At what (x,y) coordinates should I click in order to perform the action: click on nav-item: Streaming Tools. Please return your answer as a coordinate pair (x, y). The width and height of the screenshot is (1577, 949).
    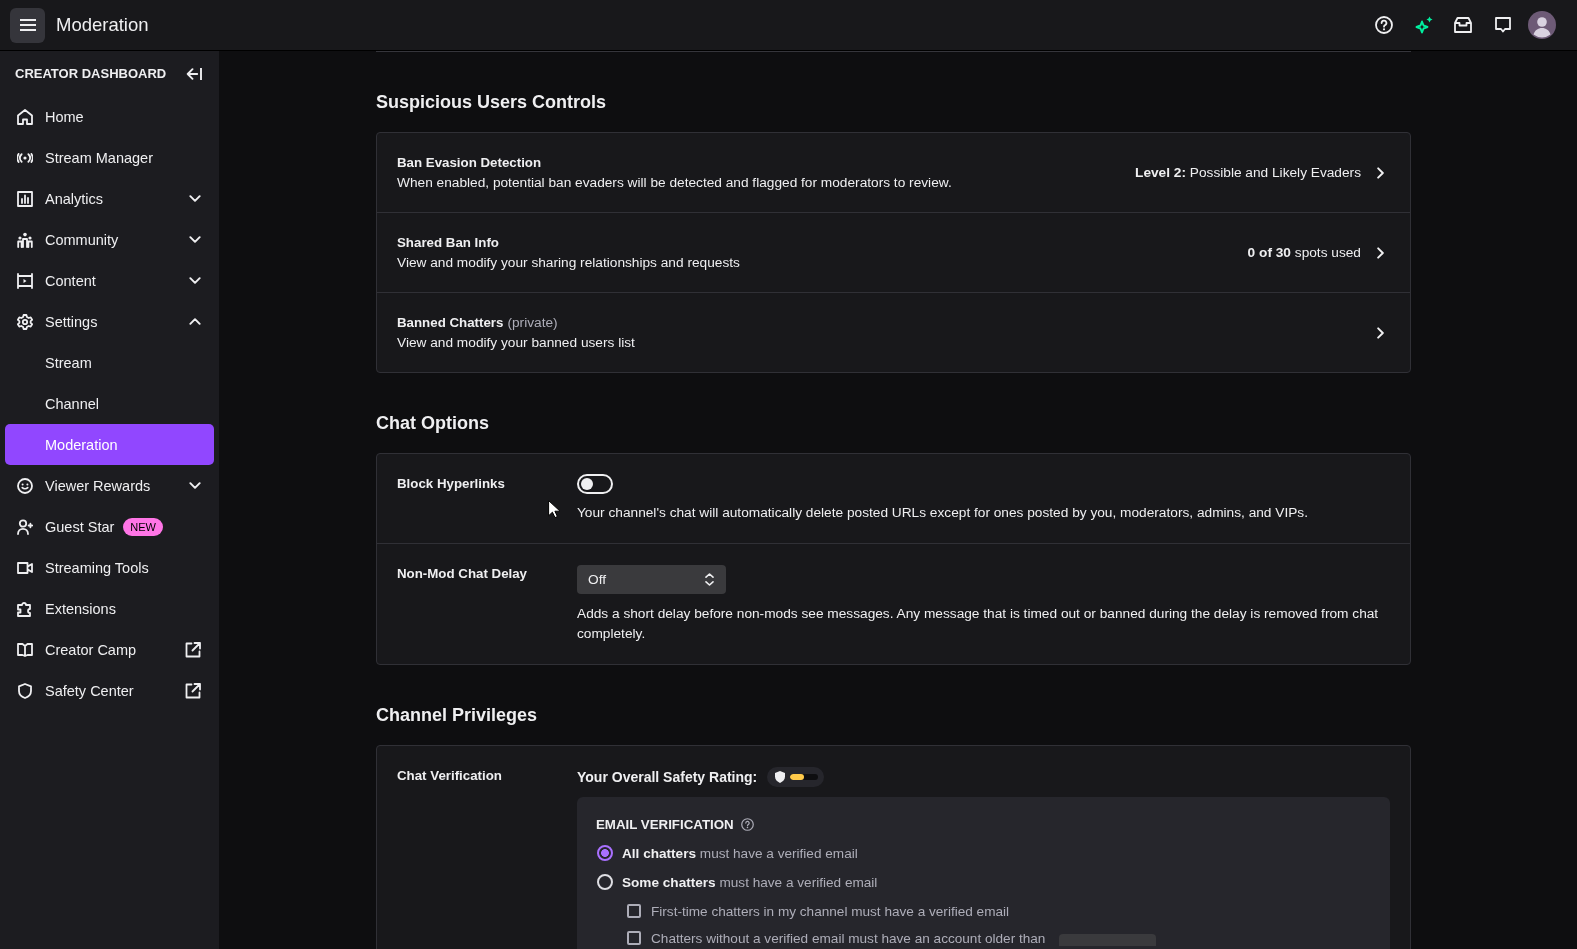
    Looking at the image, I should click on (109, 567).